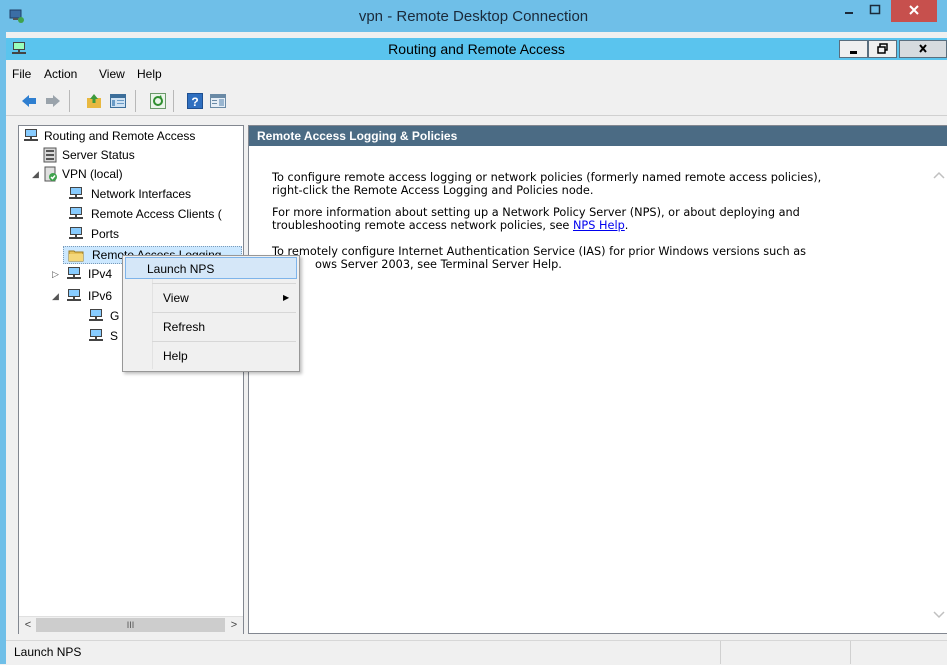  I want to click on tree-item-vpn-local: ◢ VPN (local), so click(132, 174).